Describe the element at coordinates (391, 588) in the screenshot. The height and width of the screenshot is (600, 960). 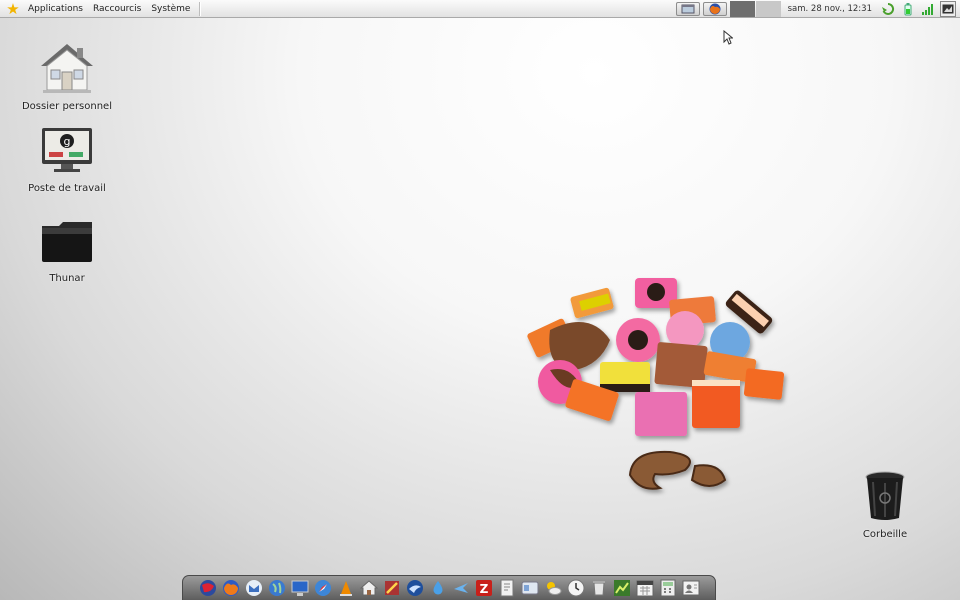
I see `text-editor-icon` at that location.